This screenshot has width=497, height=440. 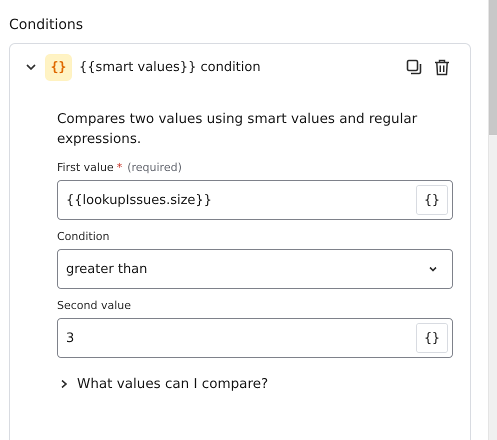 I want to click on field-label: Second value, so click(x=94, y=305).